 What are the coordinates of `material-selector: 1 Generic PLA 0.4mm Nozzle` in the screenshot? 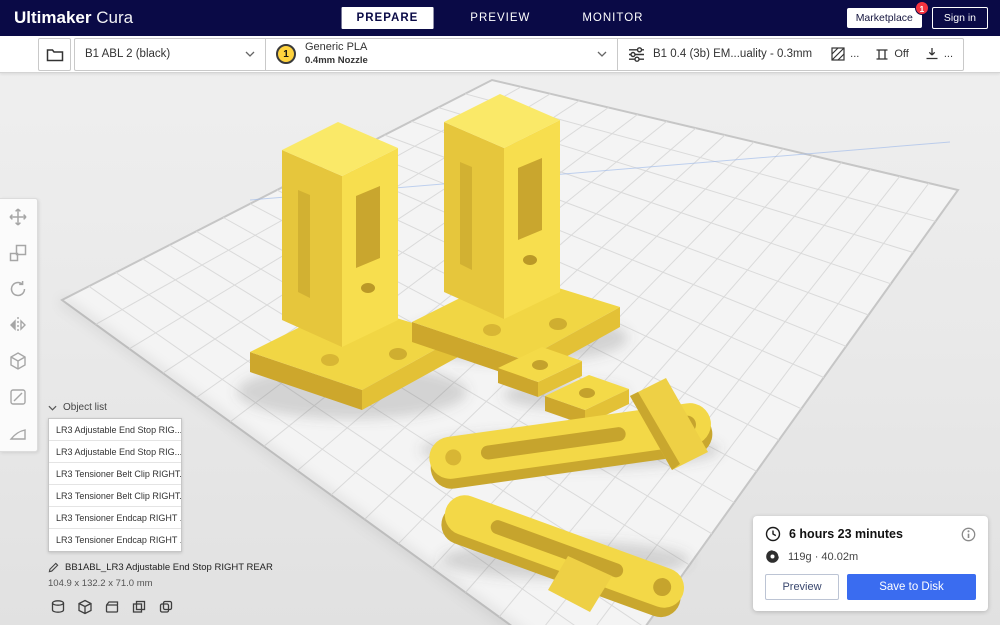 It's located at (441, 54).